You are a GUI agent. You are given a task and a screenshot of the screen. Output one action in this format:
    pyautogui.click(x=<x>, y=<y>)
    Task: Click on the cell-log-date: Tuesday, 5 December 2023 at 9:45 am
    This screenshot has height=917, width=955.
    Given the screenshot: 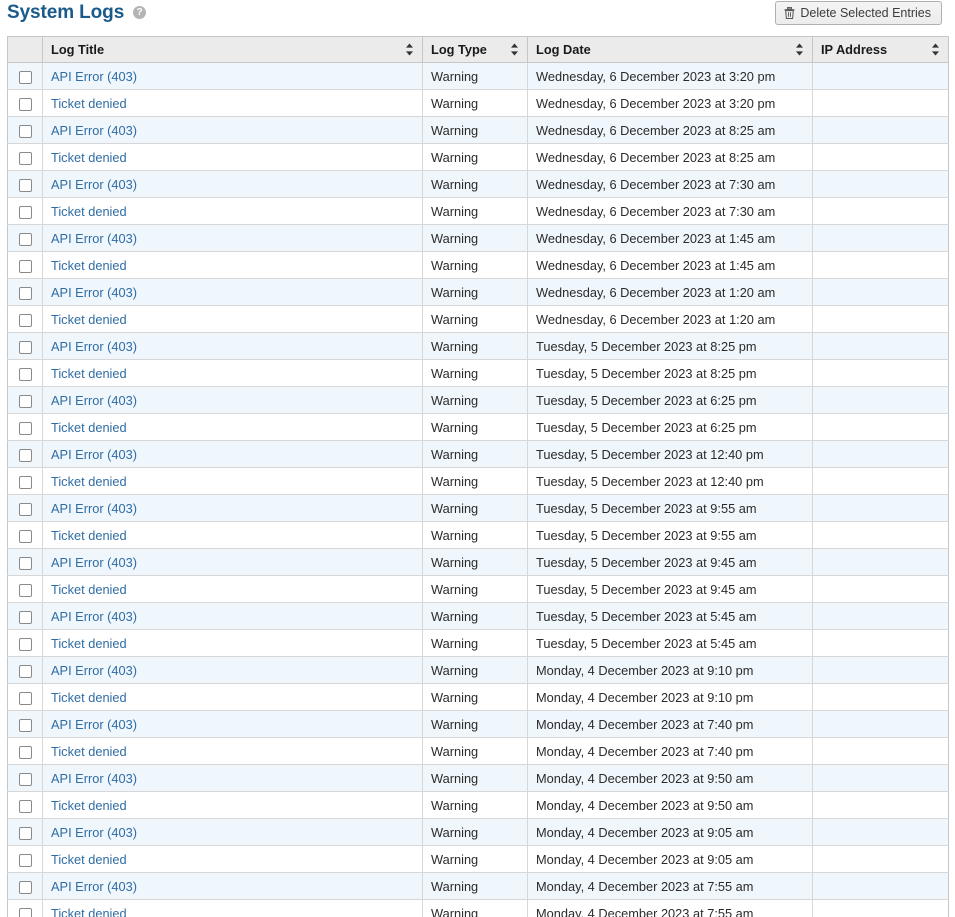 What is the action you would take?
    pyautogui.click(x=670, y=589)
    